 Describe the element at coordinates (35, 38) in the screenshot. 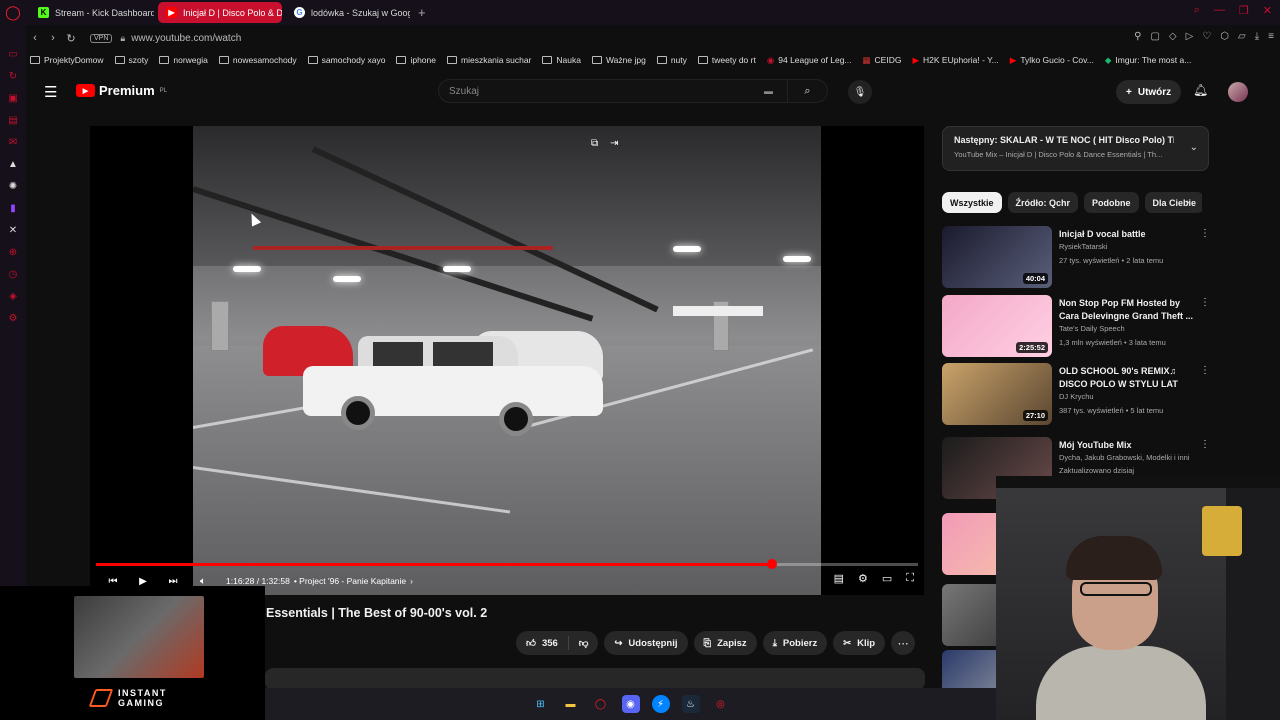

I see `back-icon: ‹` at that location.